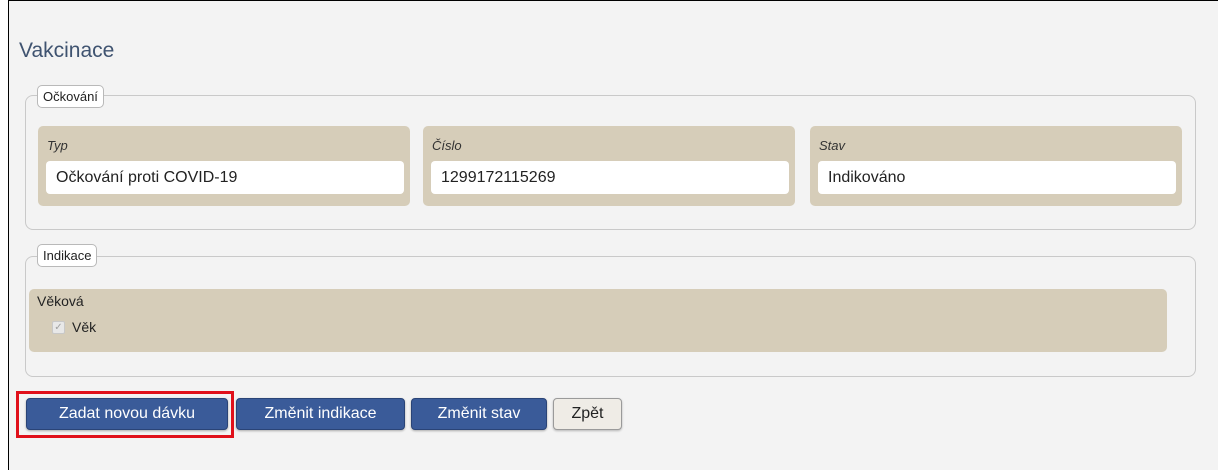 The height and width of the screenshot is (470, 1218). What do you see at coordinates (57, 145) in the screenshot?
I see `field-typ-label: Typ` at bounding box center [57, 145].